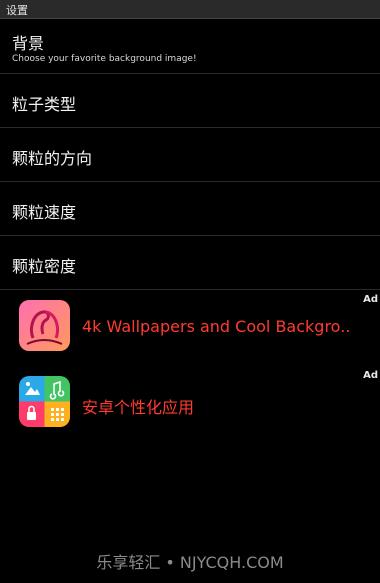 This screenshot has width=380, height=583. I want to click on ad-item: Ad 4k Wallpapers and Cool Backgro.., so click(190, 326).